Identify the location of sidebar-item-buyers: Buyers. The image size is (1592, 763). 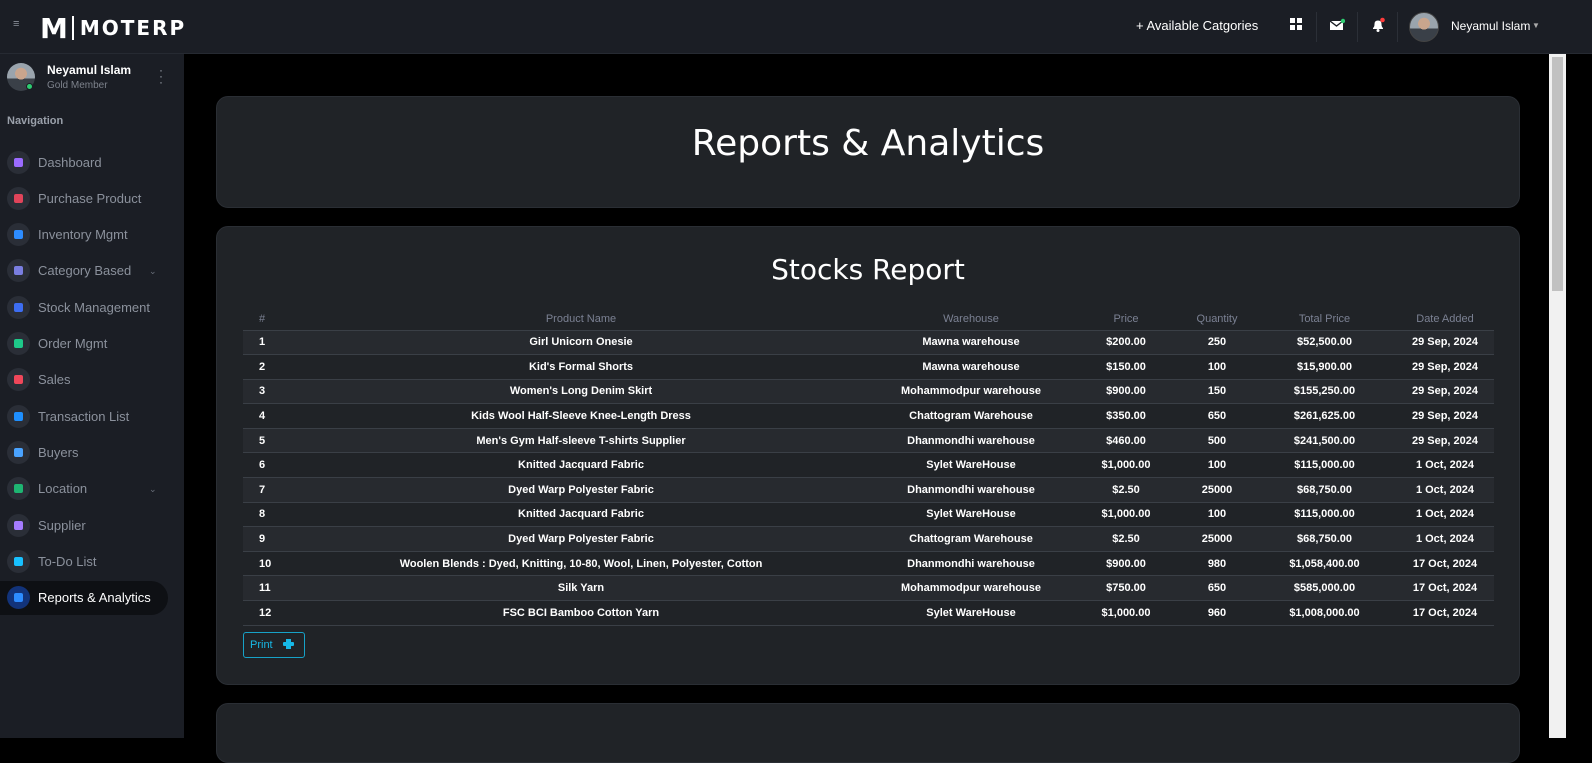
(84, 452).